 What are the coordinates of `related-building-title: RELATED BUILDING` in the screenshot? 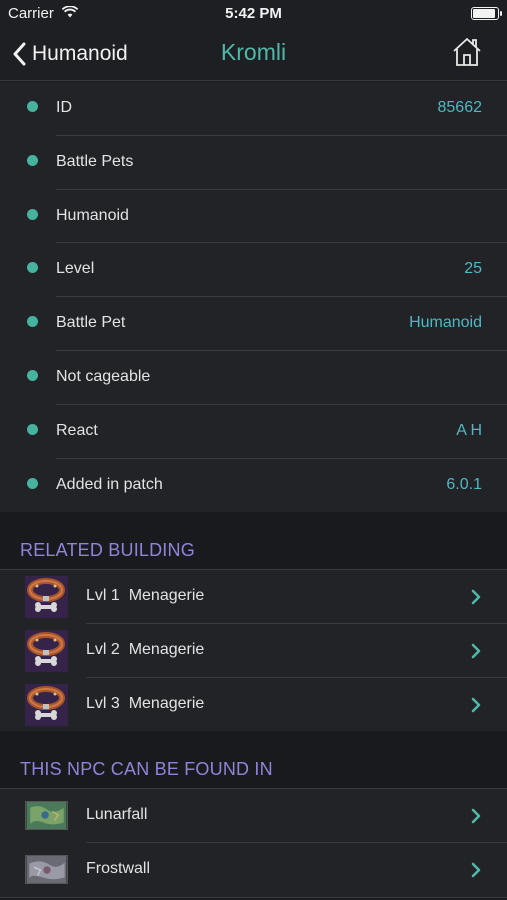 It's located at (107, 550).